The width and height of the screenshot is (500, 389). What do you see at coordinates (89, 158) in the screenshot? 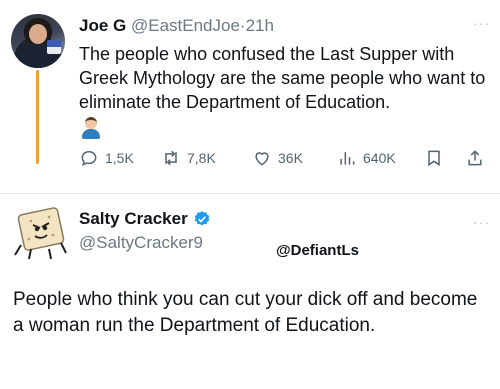
I see `reply-icon` at bounding box center [89, 158].